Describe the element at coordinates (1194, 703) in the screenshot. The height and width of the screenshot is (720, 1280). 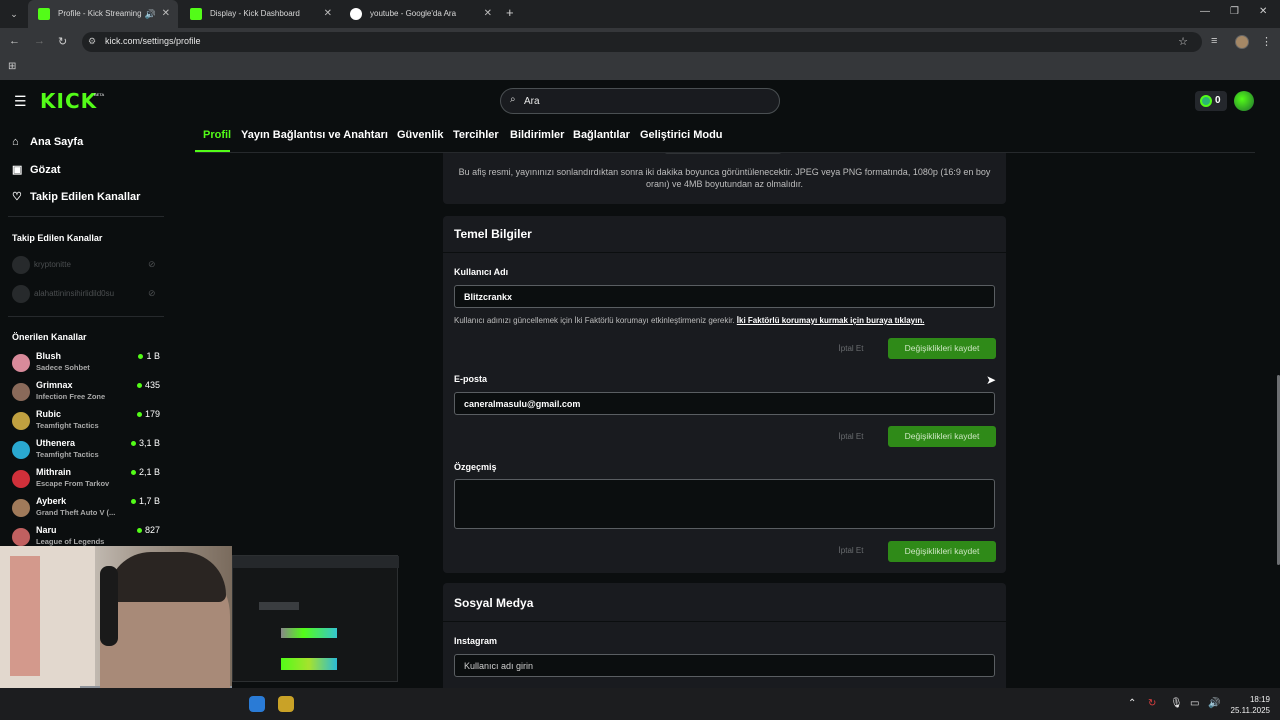
I see `display-icon: ▭` at that location.